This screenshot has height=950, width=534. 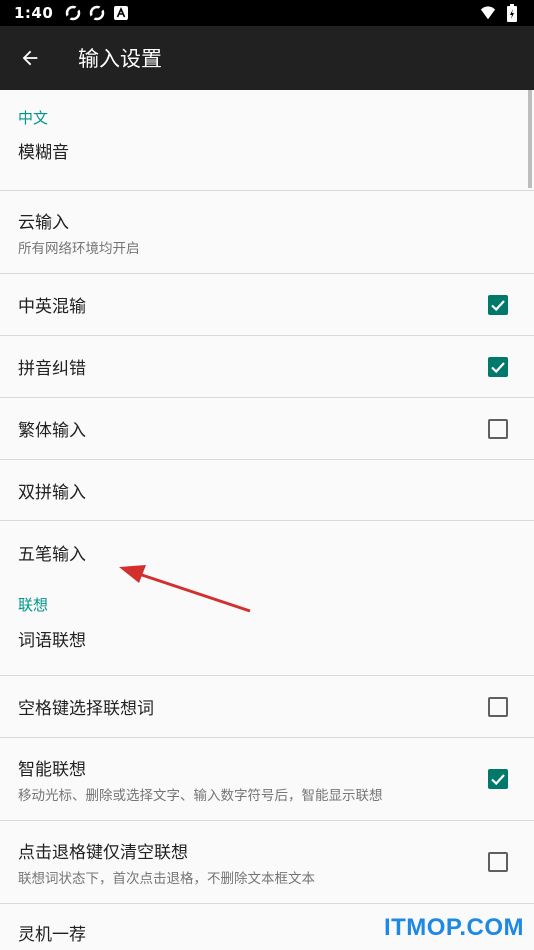 What do you see at coordinates (120, 59) in the screenshot?
I see `page-title: 输入设置` at bounding box center [120, 59].